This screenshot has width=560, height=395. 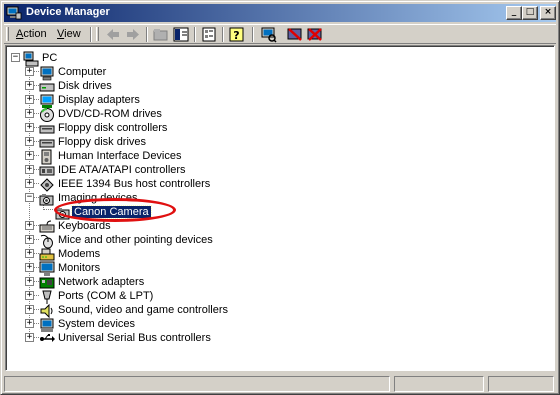 What do you see at coordinates (79, 254) in the screenshot?
I see `tree-item-label: Modems` at bounding box center [79, 254].